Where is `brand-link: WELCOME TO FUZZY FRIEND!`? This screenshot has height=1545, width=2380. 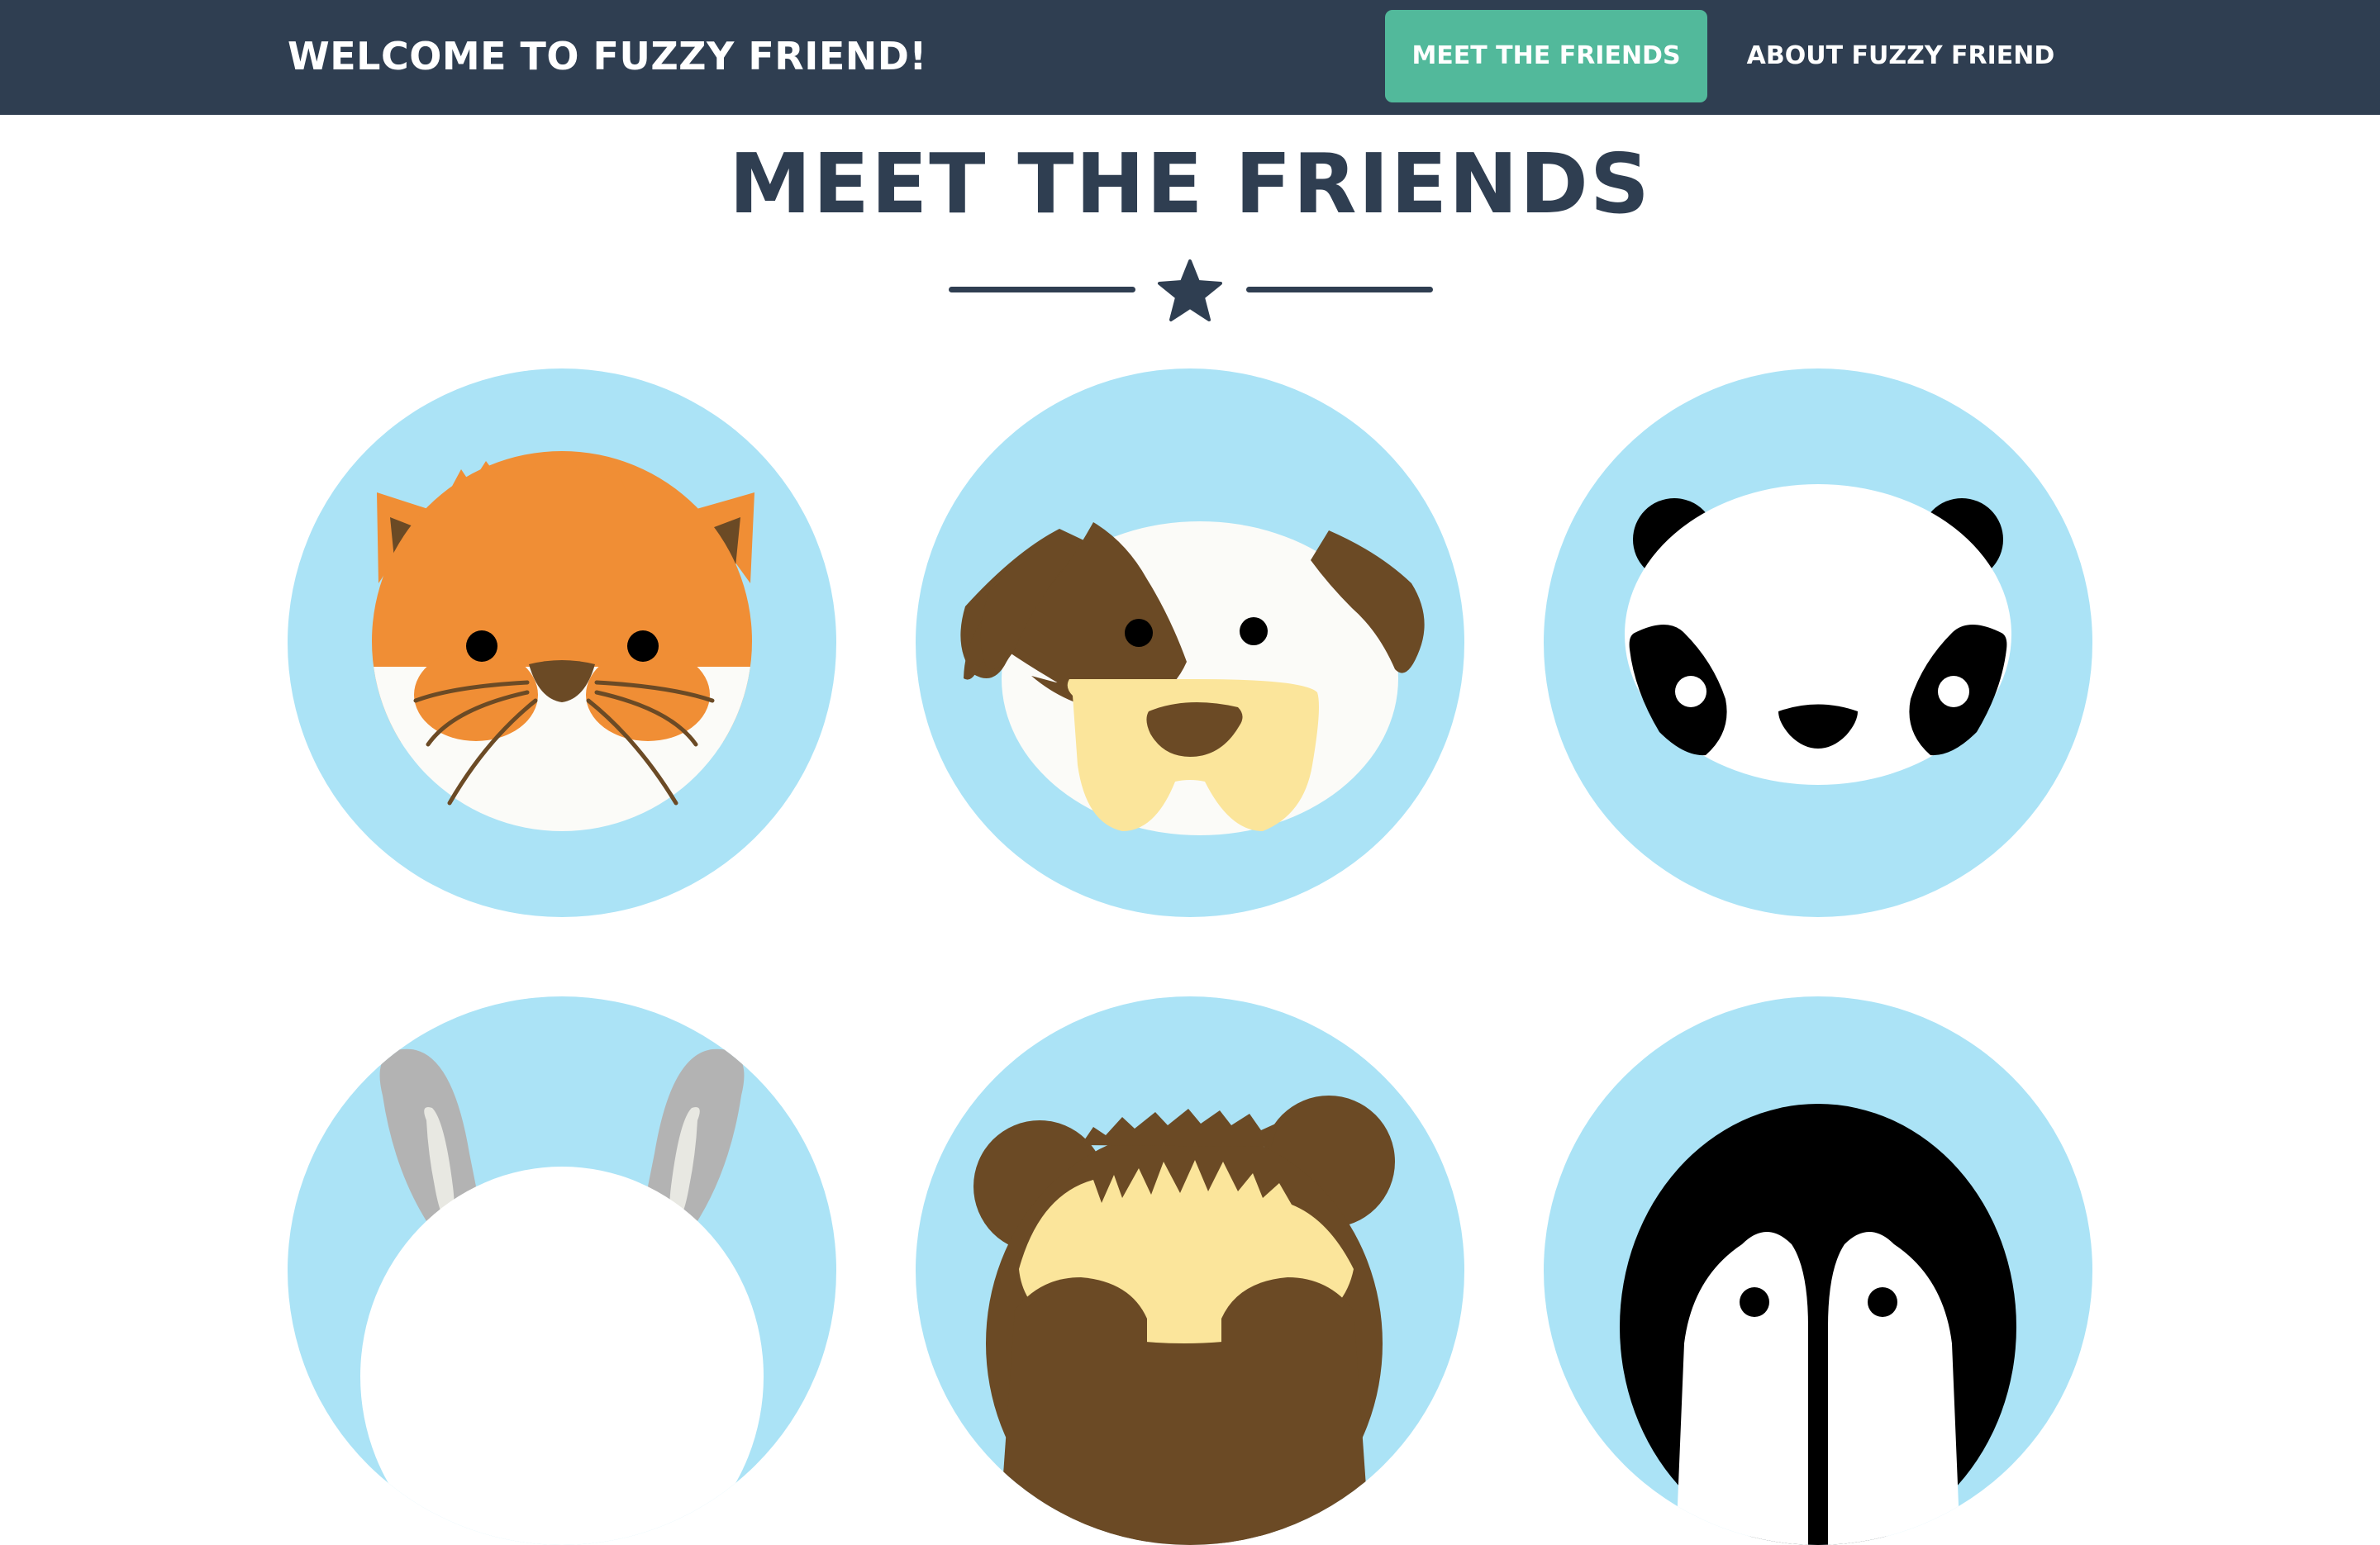
brand-link: WELCOME TO FUZZY FRIEND! is located at coordinates (607, 56).